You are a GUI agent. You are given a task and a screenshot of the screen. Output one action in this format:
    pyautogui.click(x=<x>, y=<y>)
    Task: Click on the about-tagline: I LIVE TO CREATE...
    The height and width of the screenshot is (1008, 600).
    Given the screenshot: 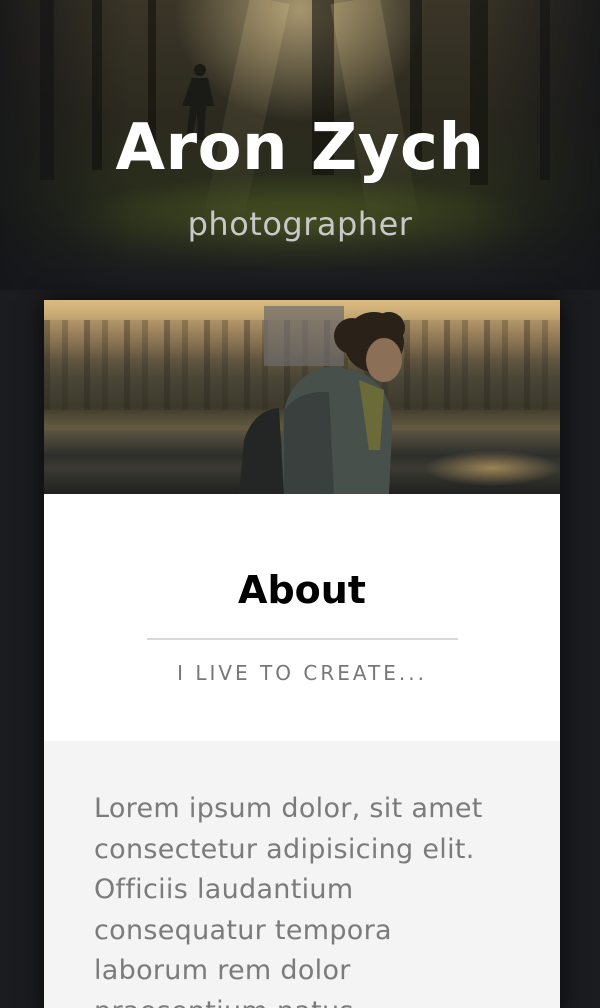 What is the action you would take?
    pyautogui.click(x=302, y=673)
    